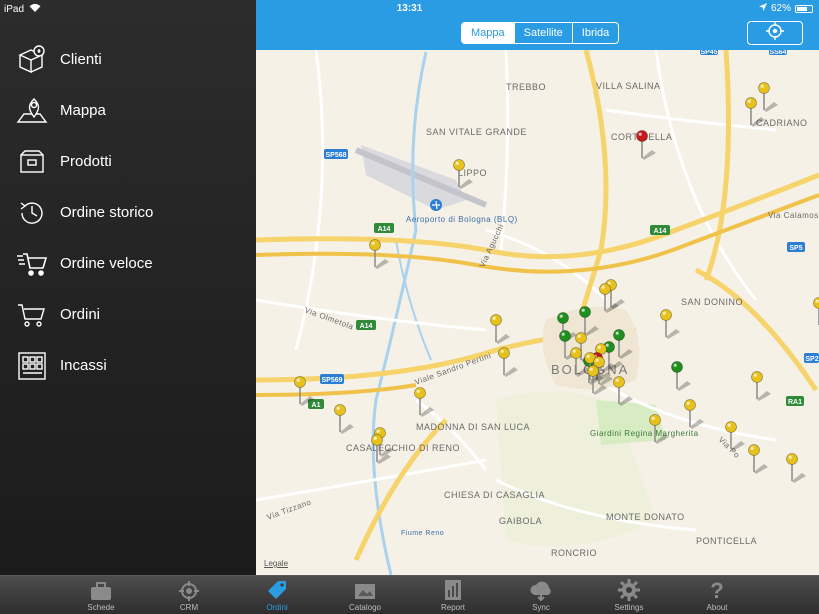 The height and width of the screenshot is (614, 819). Describe the element at coordinates (795, 248) in the screenshot. I see `road-shield: SP5` at that location.